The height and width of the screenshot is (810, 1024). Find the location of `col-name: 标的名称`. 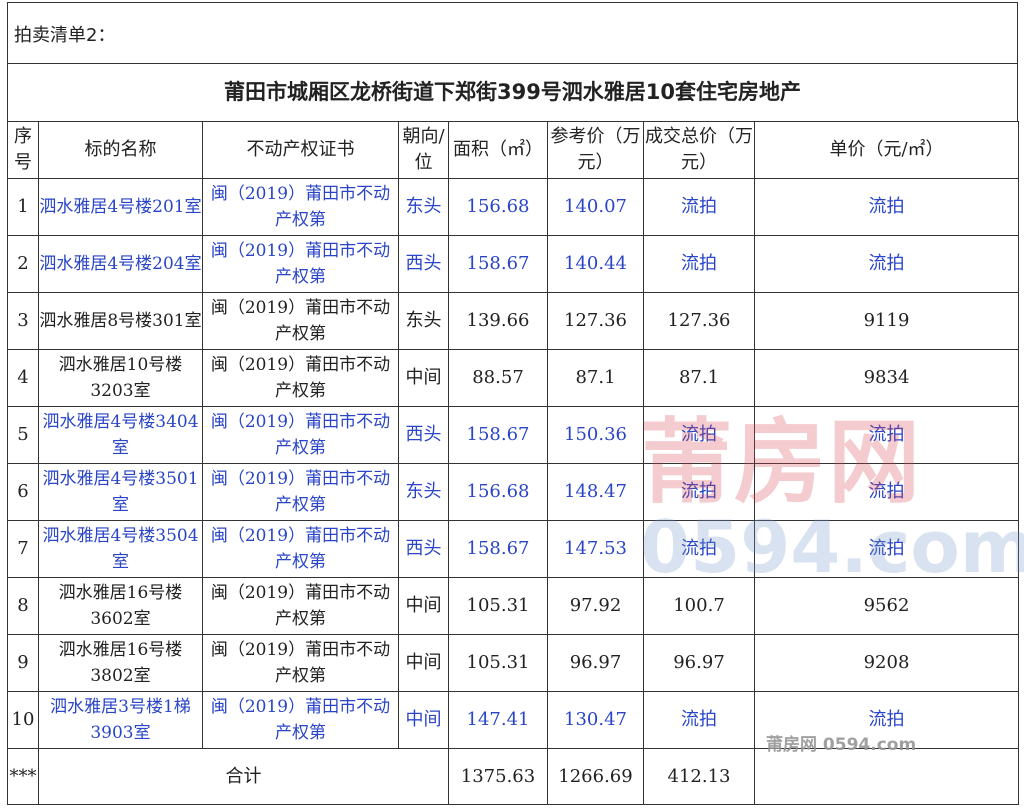

col-name: 标的名称 is located at coordinates (120, 150).